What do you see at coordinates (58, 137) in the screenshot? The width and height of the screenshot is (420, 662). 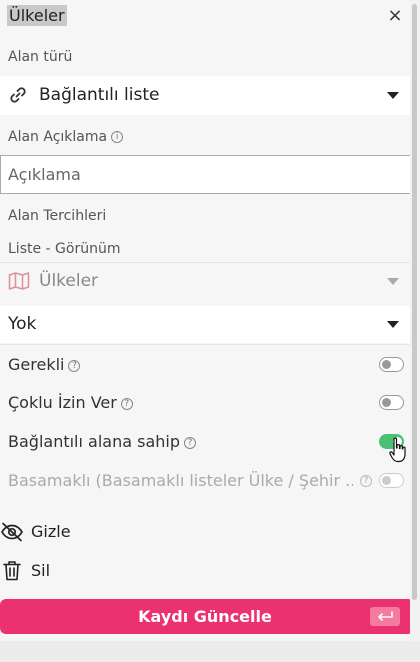 I see `description-label-text: Alan Açıklama` at bounding box center [58, 137].